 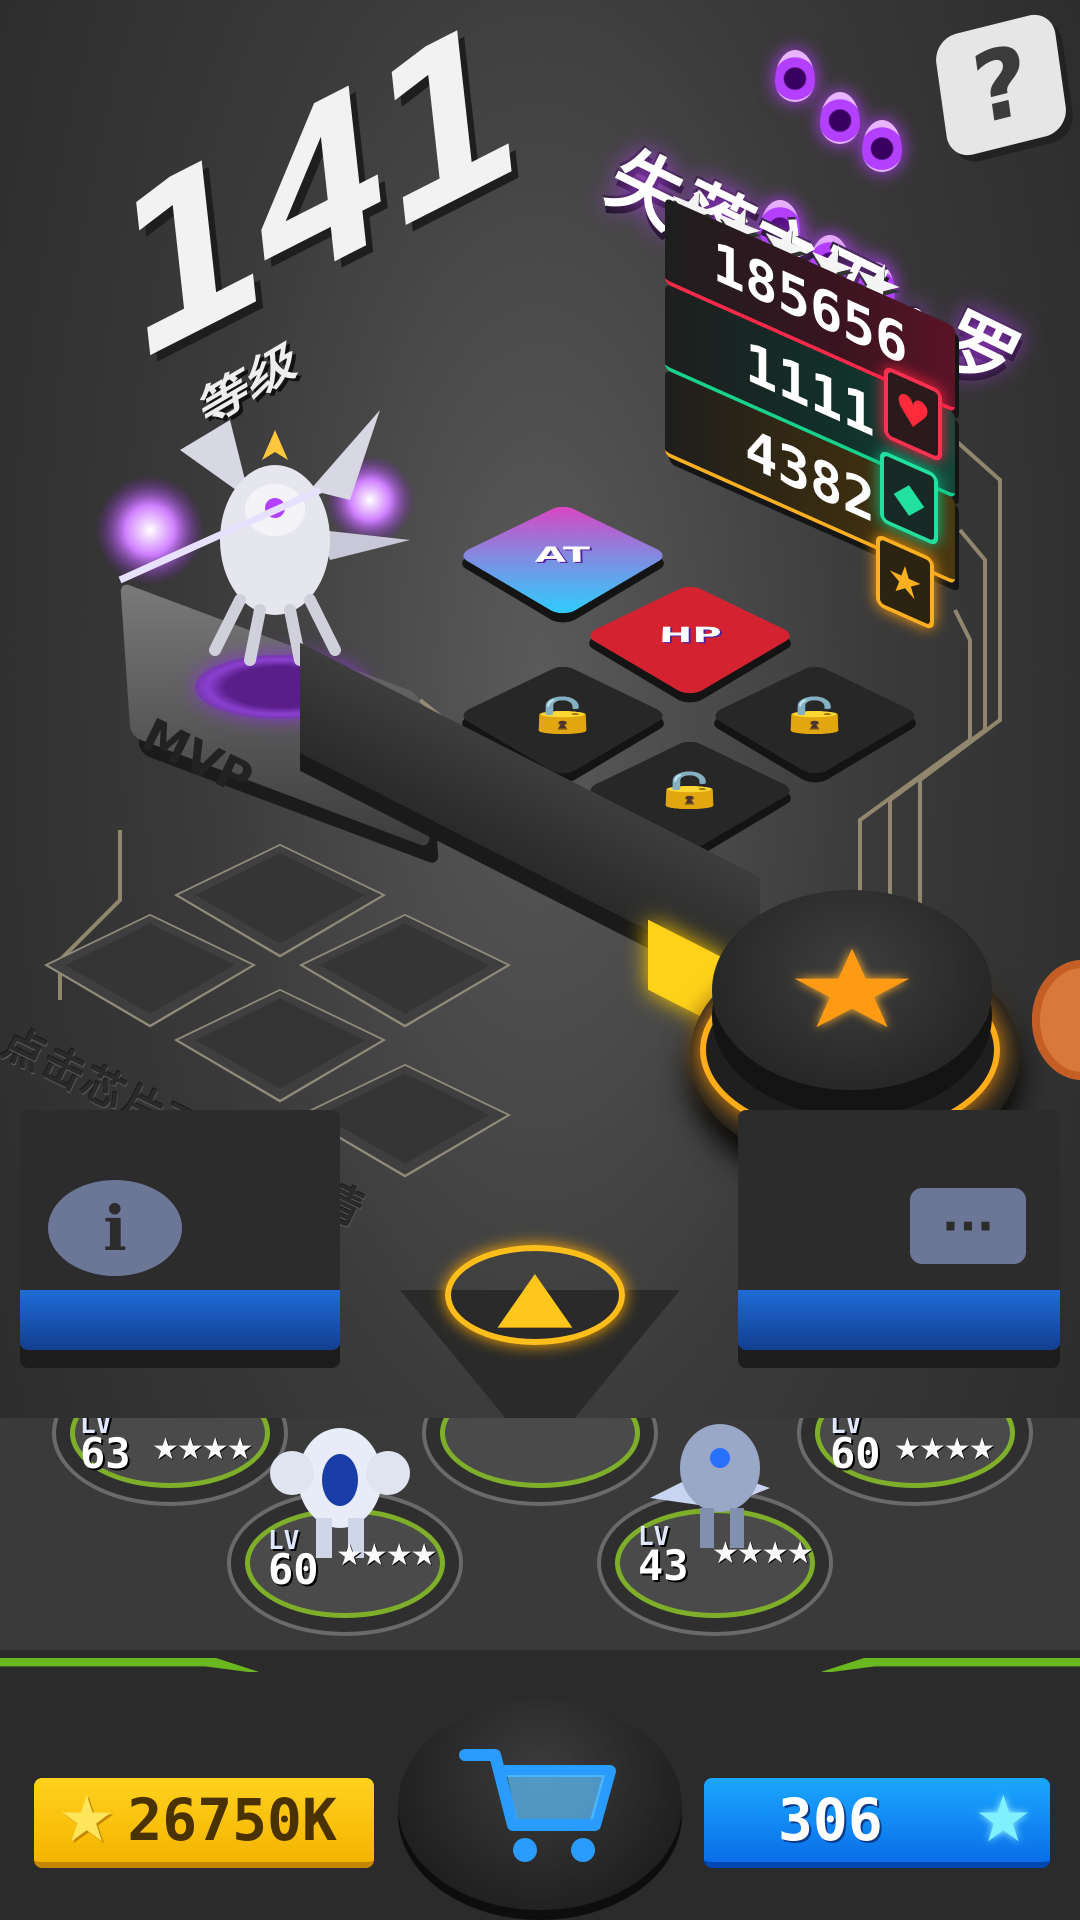 I want to click on unit-pad, so click(x=540, y=1453).